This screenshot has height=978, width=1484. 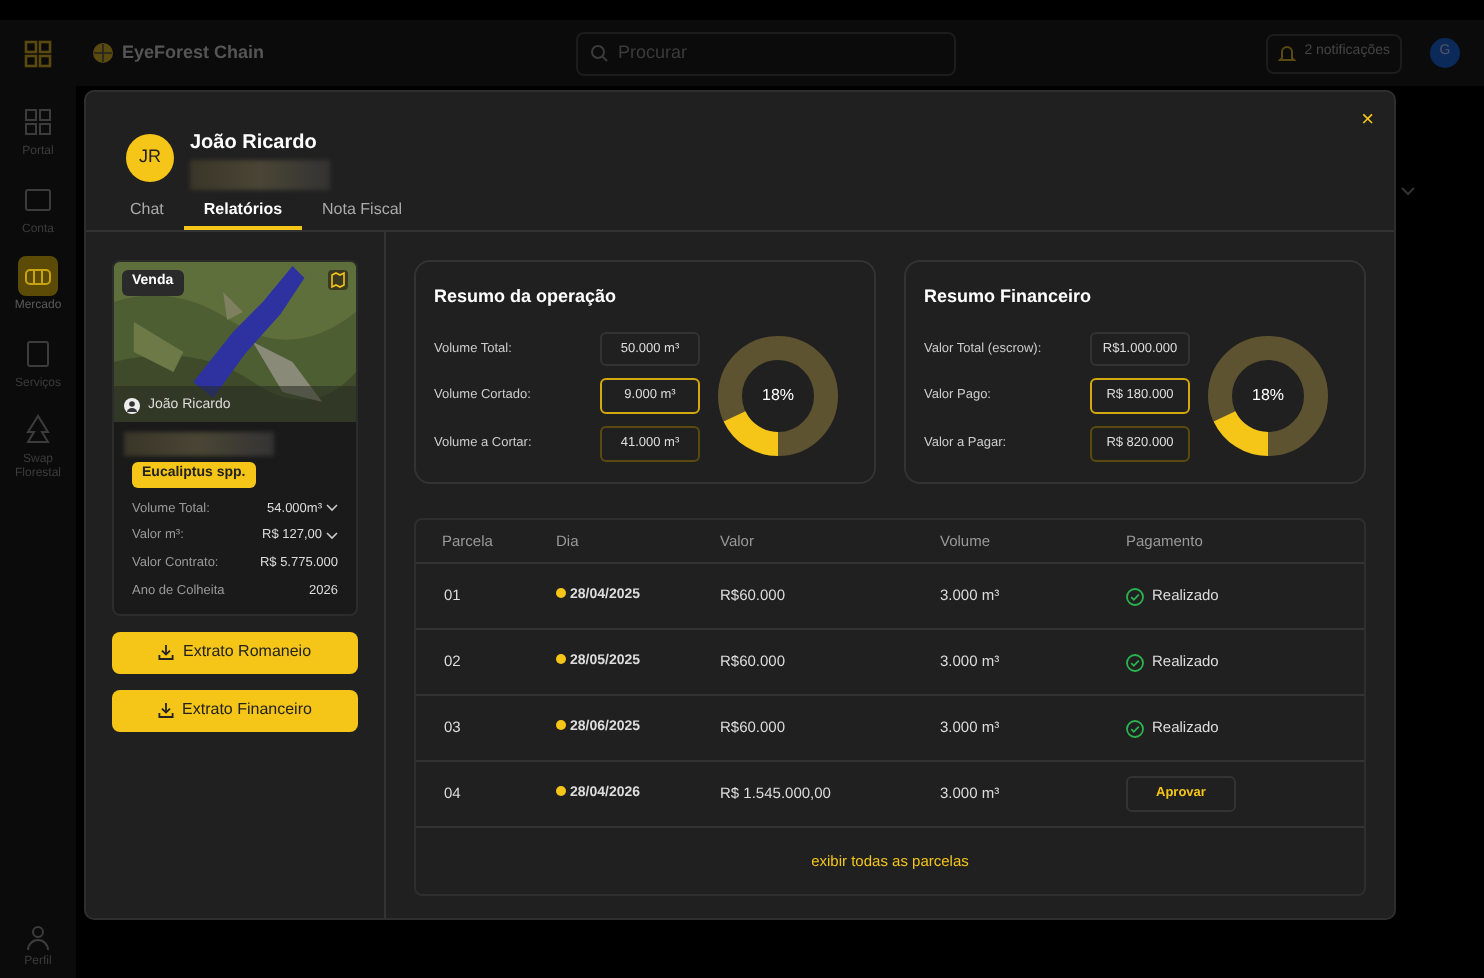 What do you see at coordinates (38, 938) in the screenshot?
I see `person-icon` at bounding box center [38, 938].